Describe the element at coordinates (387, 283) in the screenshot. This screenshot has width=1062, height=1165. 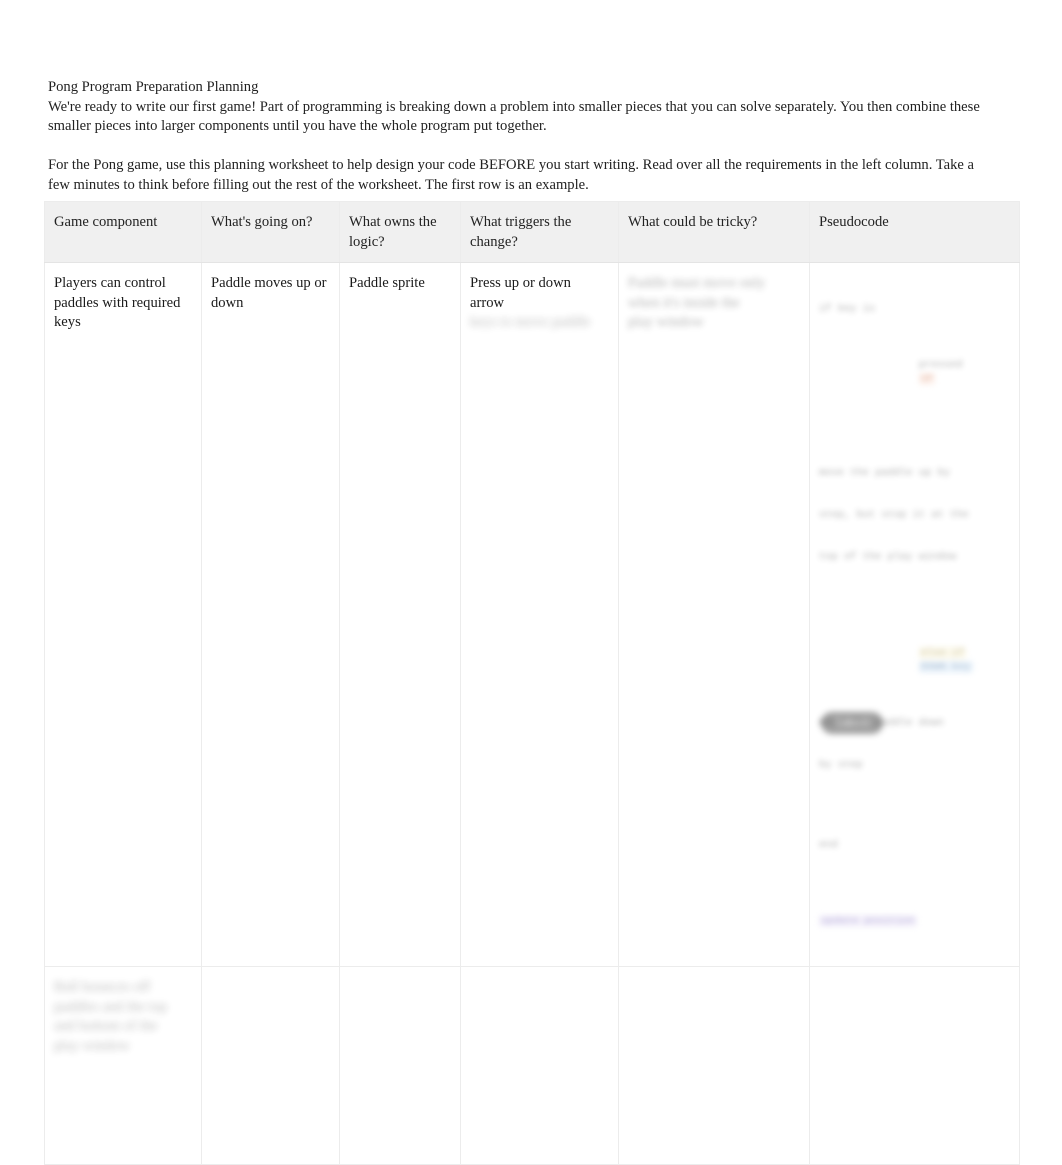
I see `cell-text: Paddle sprite` at that location.